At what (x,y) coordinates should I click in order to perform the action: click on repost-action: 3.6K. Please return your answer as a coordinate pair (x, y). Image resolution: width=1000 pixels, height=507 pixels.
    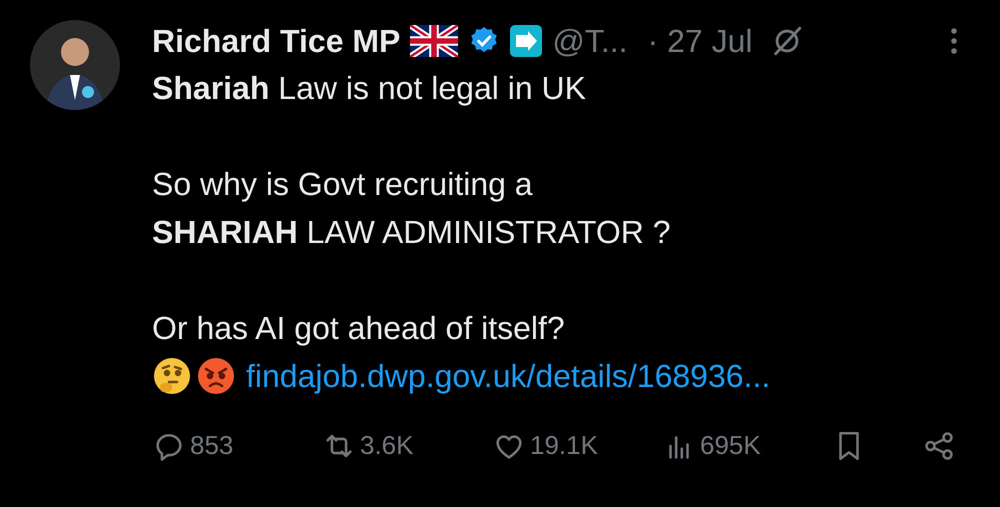
    Looking at the image, I should click on (407, 445).